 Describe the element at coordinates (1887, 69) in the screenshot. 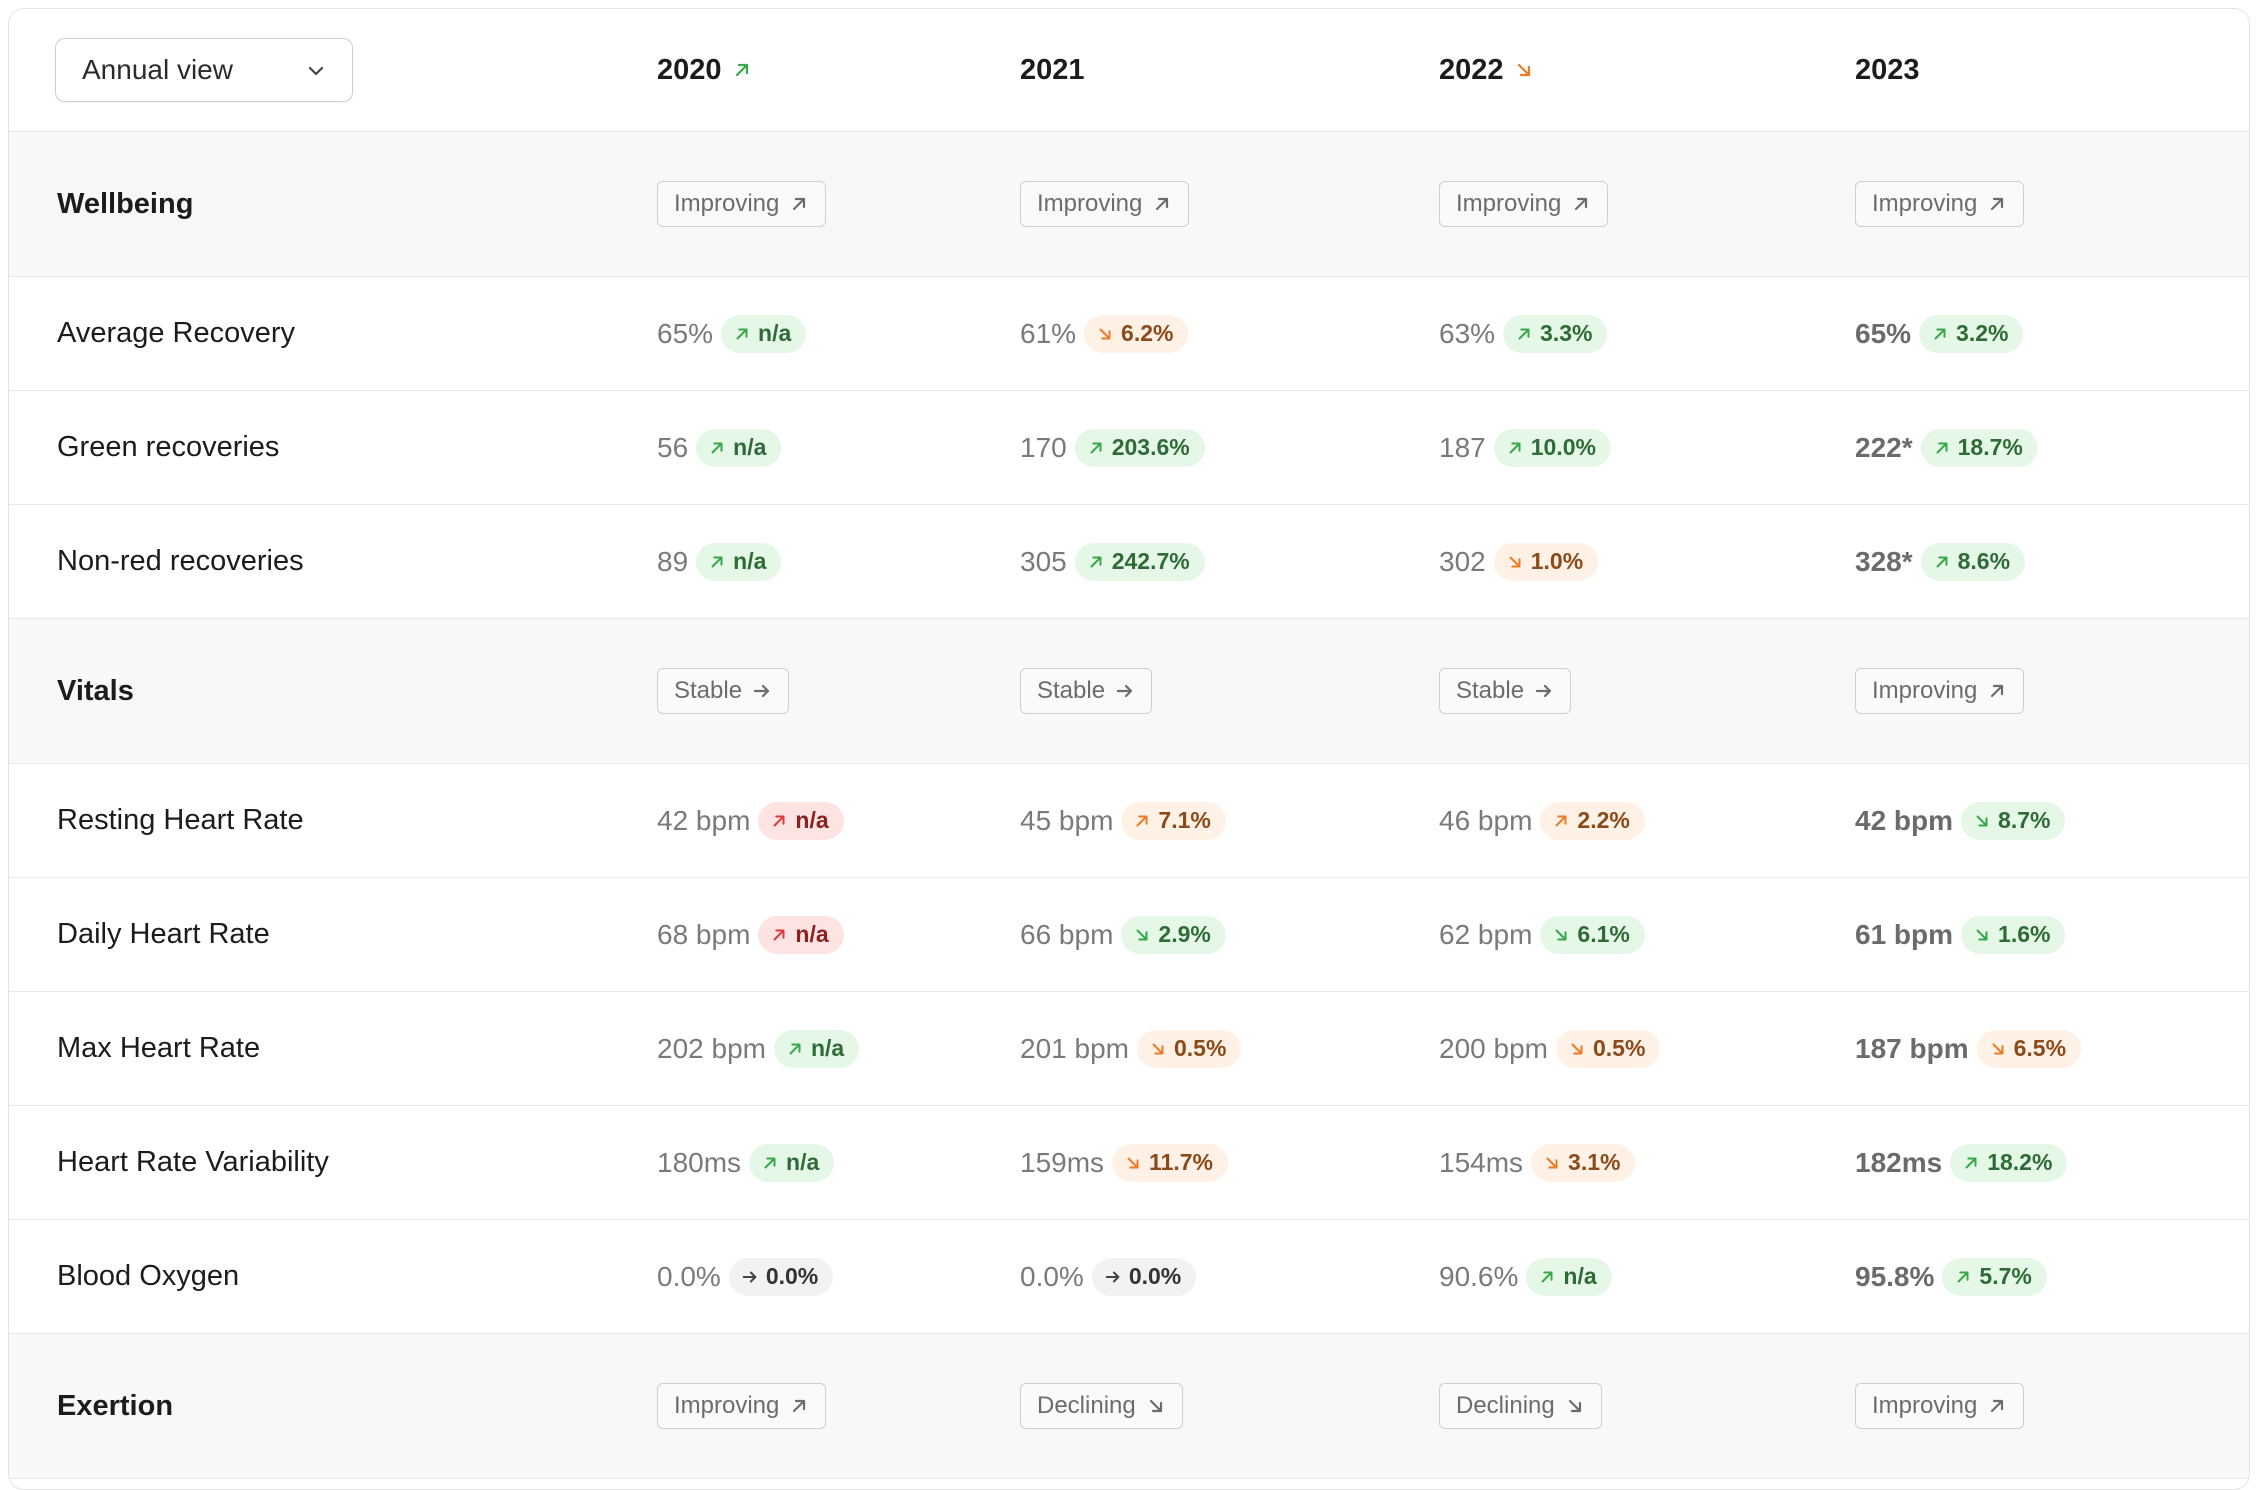

I see `year-label: 2023` at that location.